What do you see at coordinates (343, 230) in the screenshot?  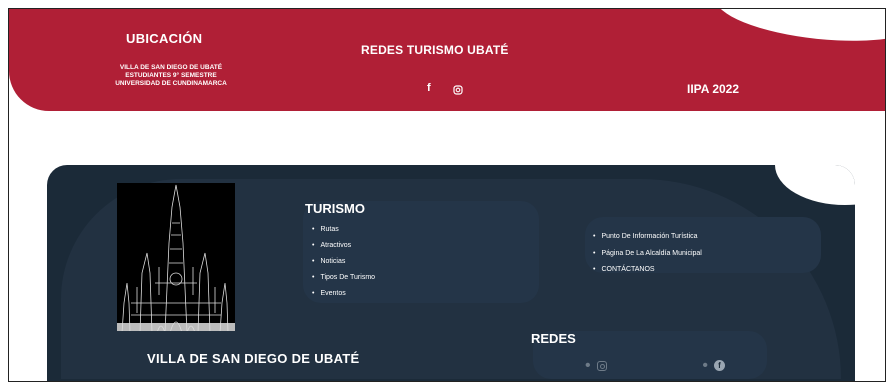 I see `turismo-item-rutas: Rutas` at bounding box center [343, 230].